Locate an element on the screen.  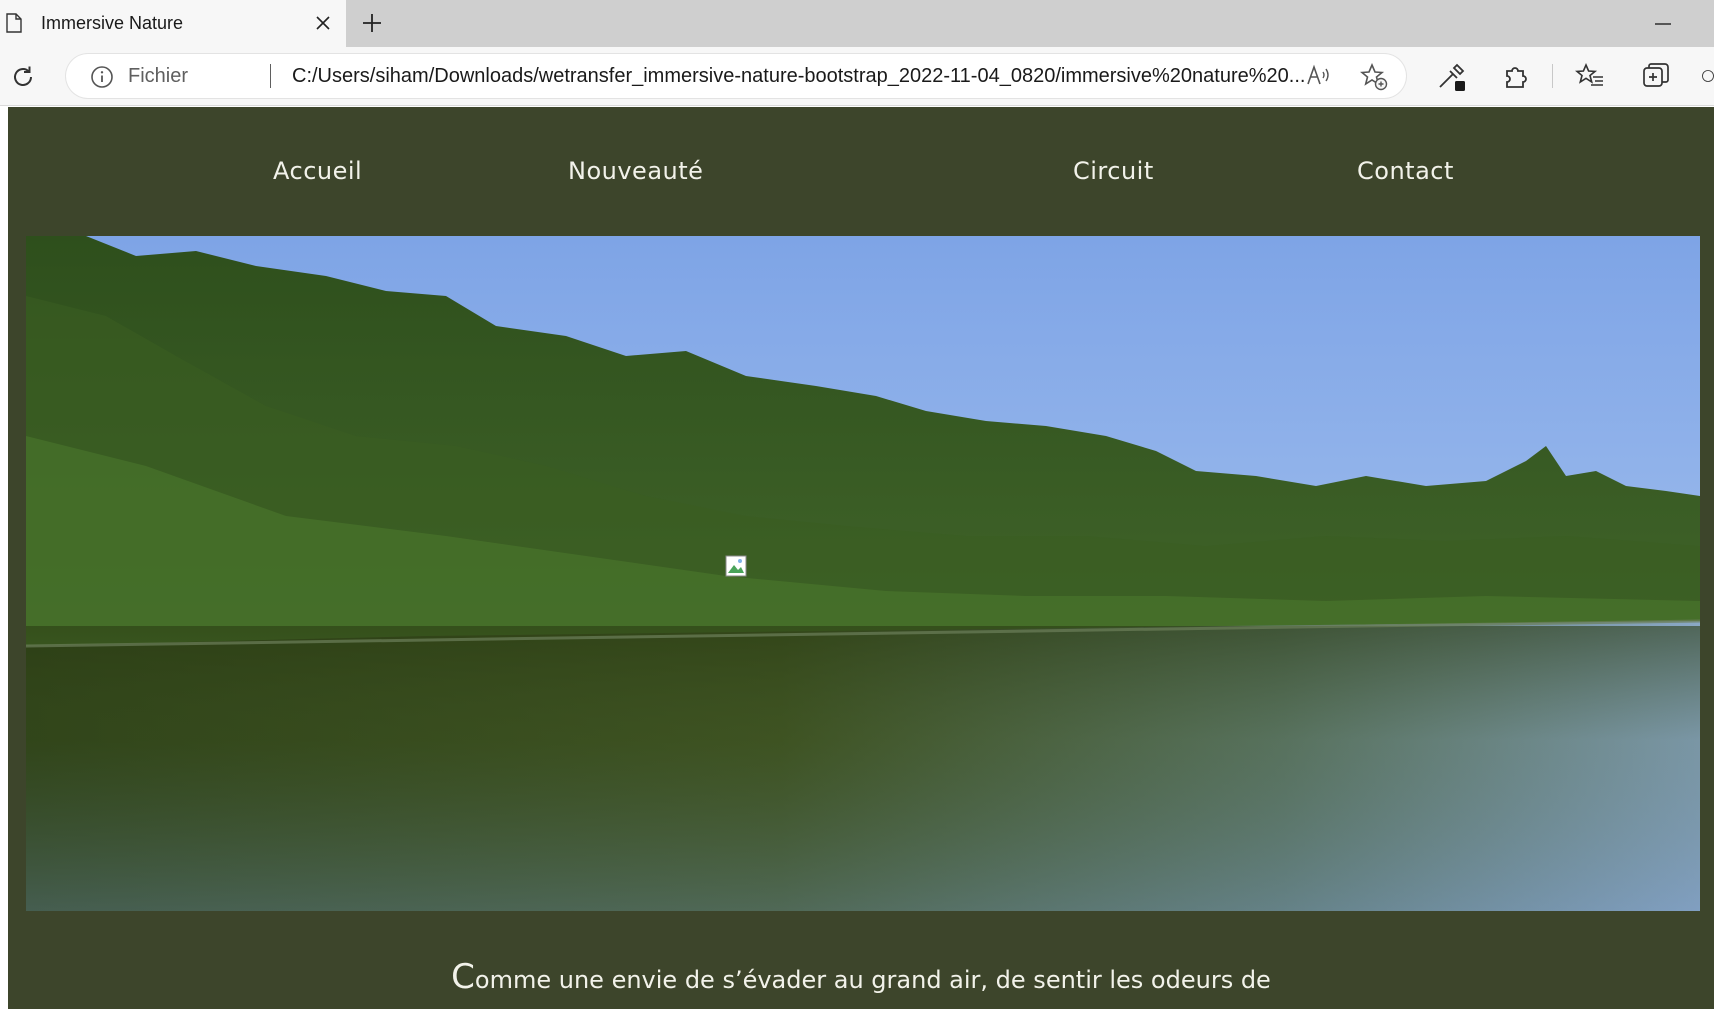
reload-icon is located at coordinates (23, 77).